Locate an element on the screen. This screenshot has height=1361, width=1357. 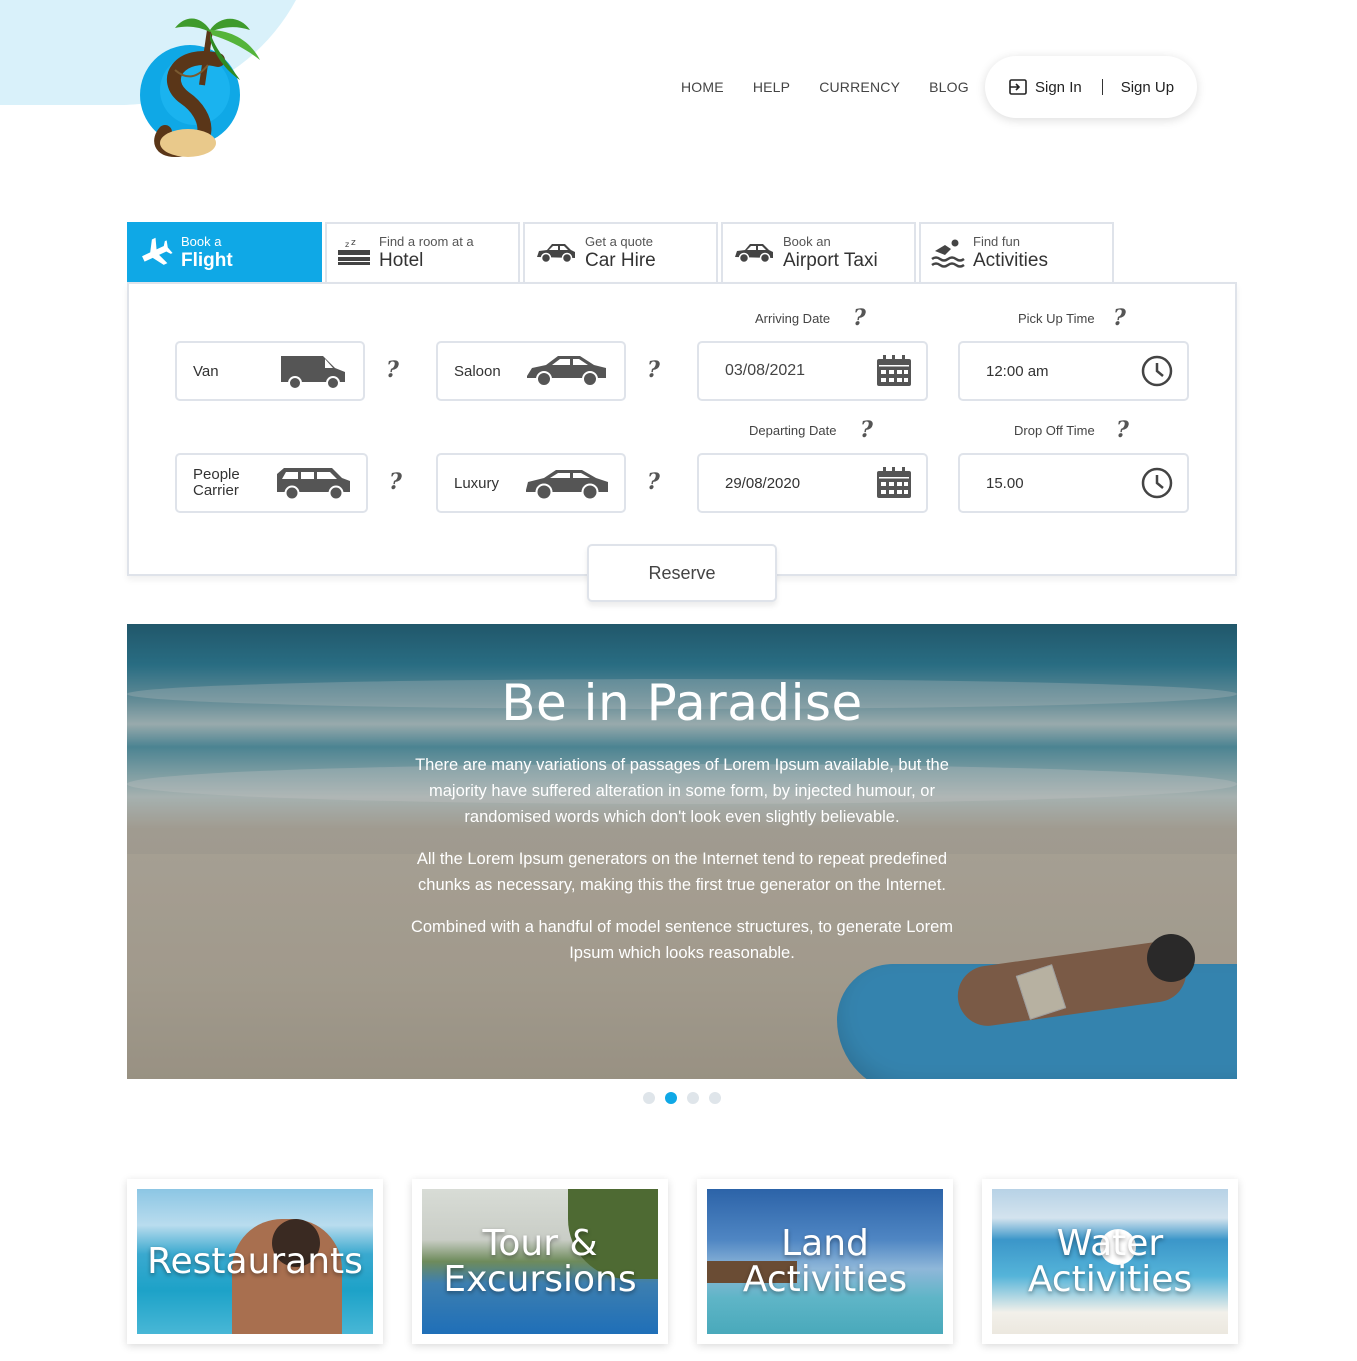
card-tours-image: Tour & Excursions is located at coordinates (540, 1261).